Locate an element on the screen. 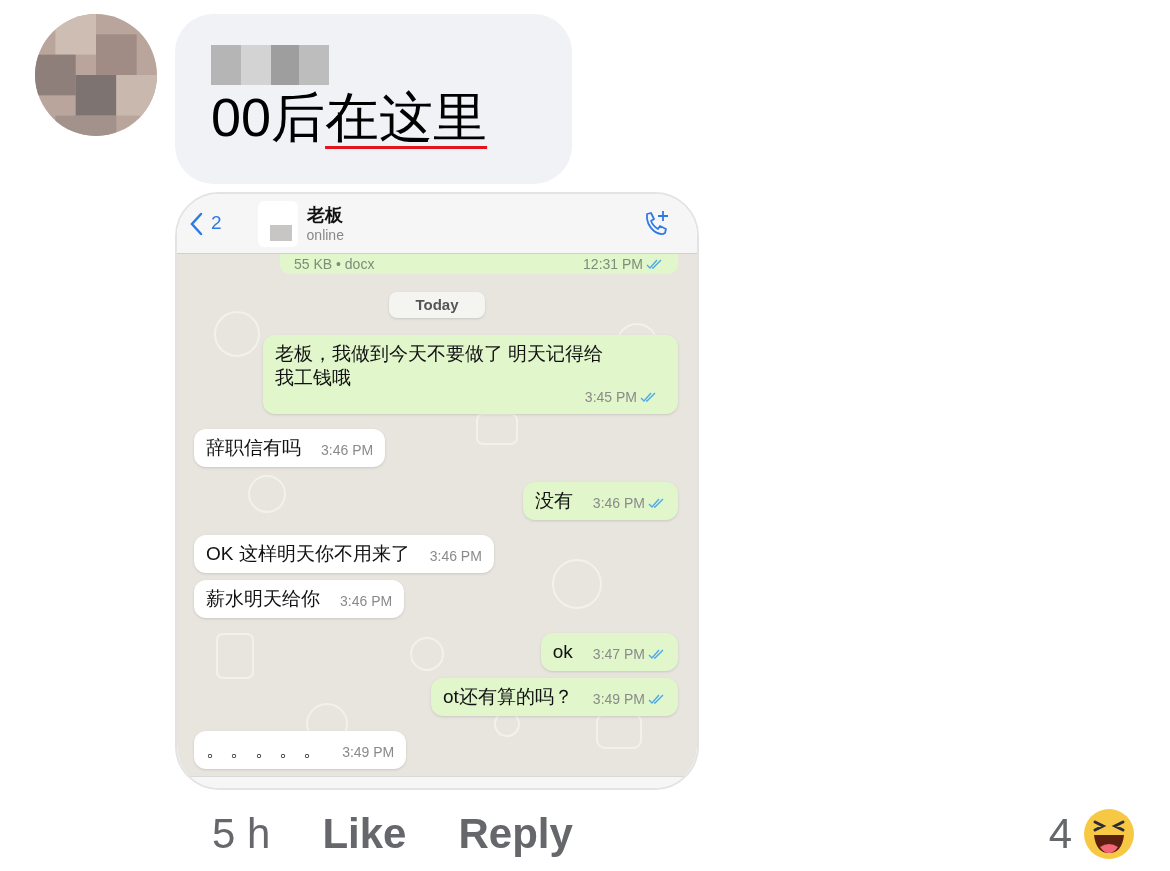 This screenshot has height=871, width=1170. received-message-bubble: 辞职信有吗 3:46 PM is located at coordinates (290, 448).